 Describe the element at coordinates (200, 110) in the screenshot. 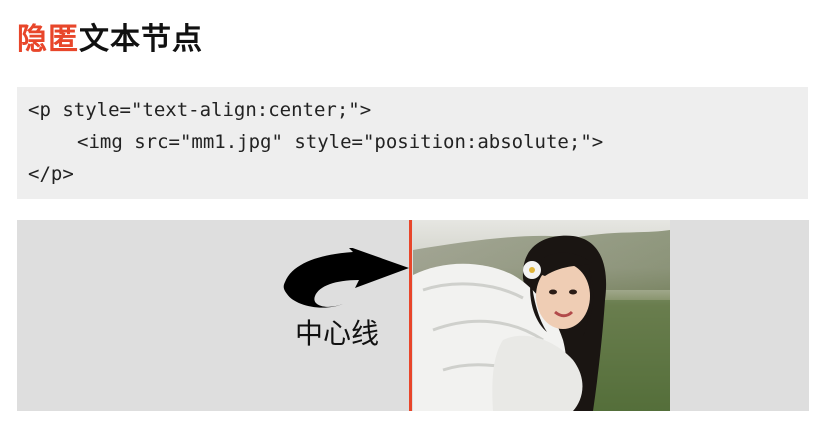

I see `code-line-1: <p style="text-align:center;">` at that location.